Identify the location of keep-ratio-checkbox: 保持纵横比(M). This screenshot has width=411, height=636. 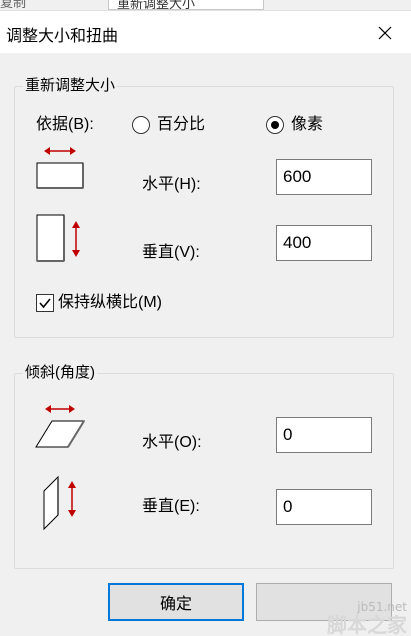
(99, 303).